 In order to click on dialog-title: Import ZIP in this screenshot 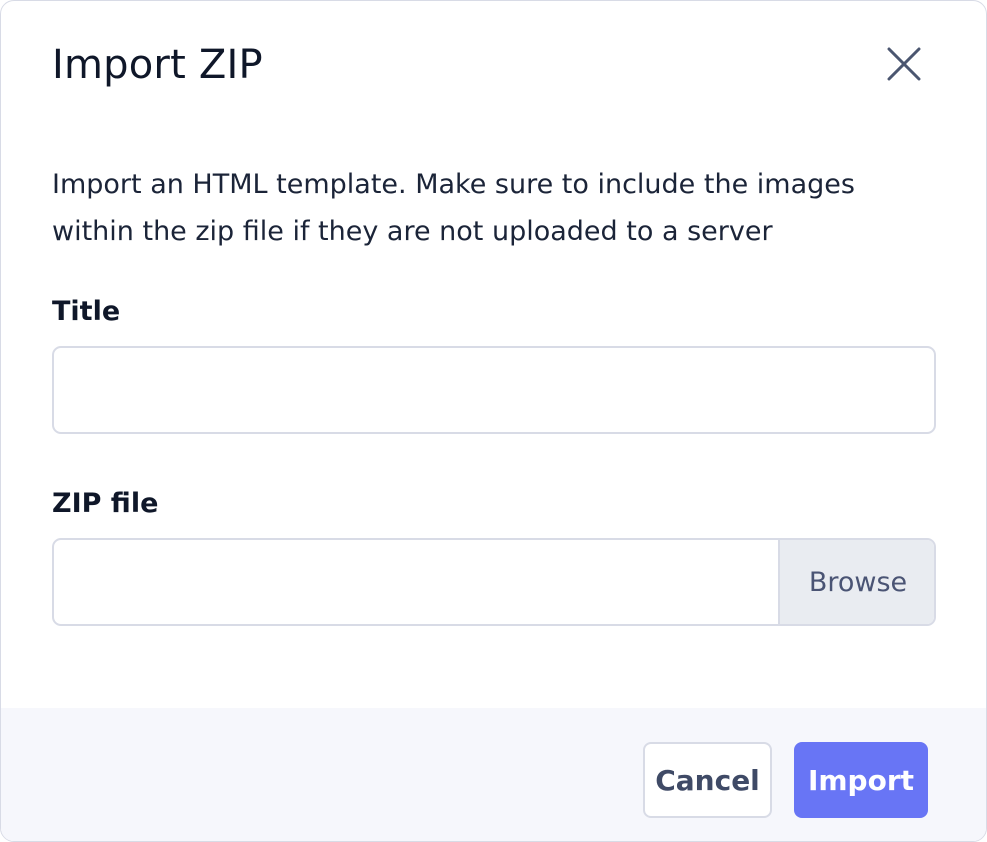, I will do `click(157, 65)`.